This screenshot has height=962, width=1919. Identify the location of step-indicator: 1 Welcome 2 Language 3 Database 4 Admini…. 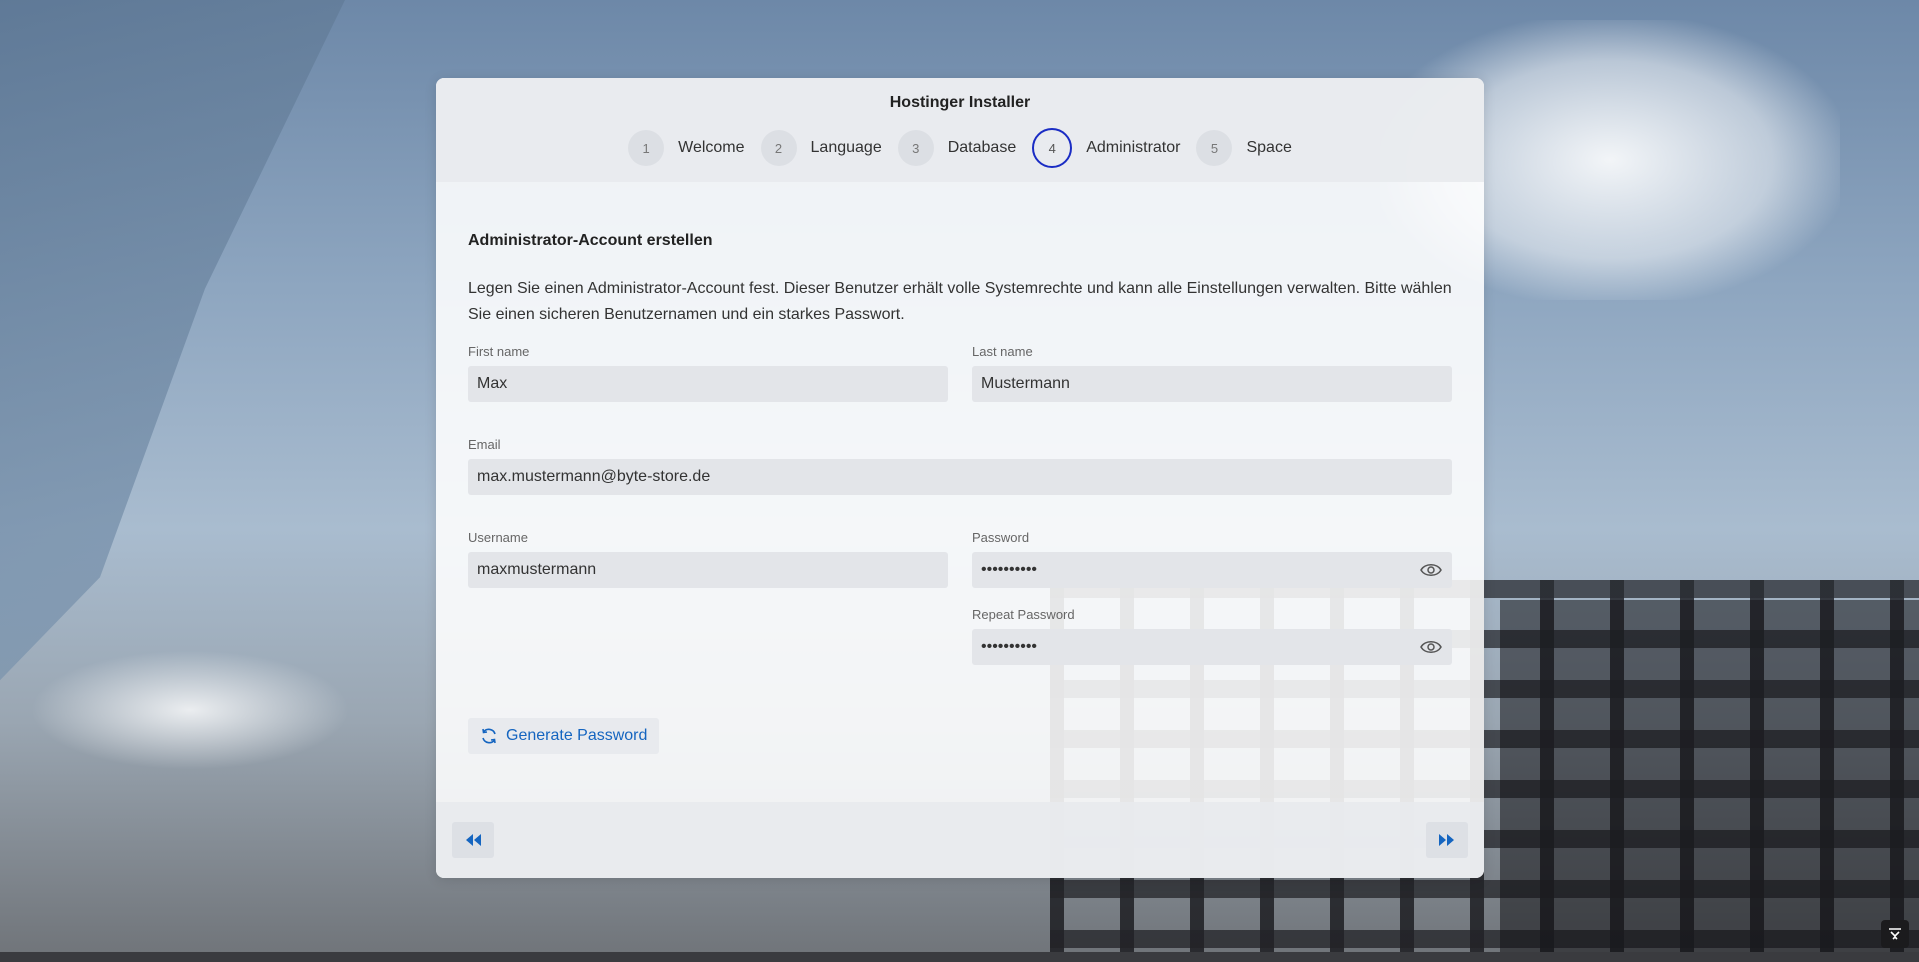
(960, 148).